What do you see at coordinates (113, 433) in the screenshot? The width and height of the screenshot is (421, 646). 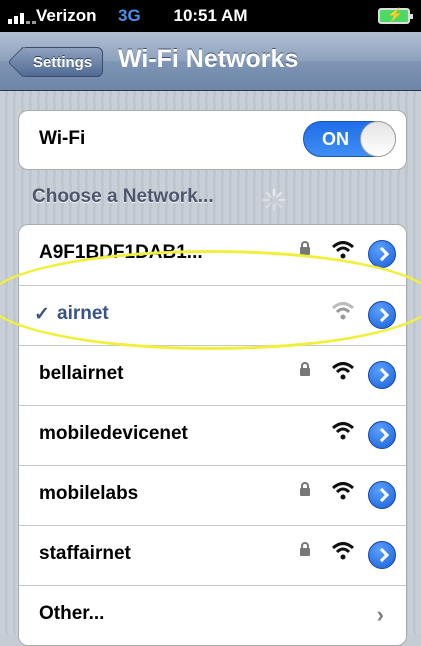 I see `network-name: mobiledevicenet` at bounding box center [113, 433].